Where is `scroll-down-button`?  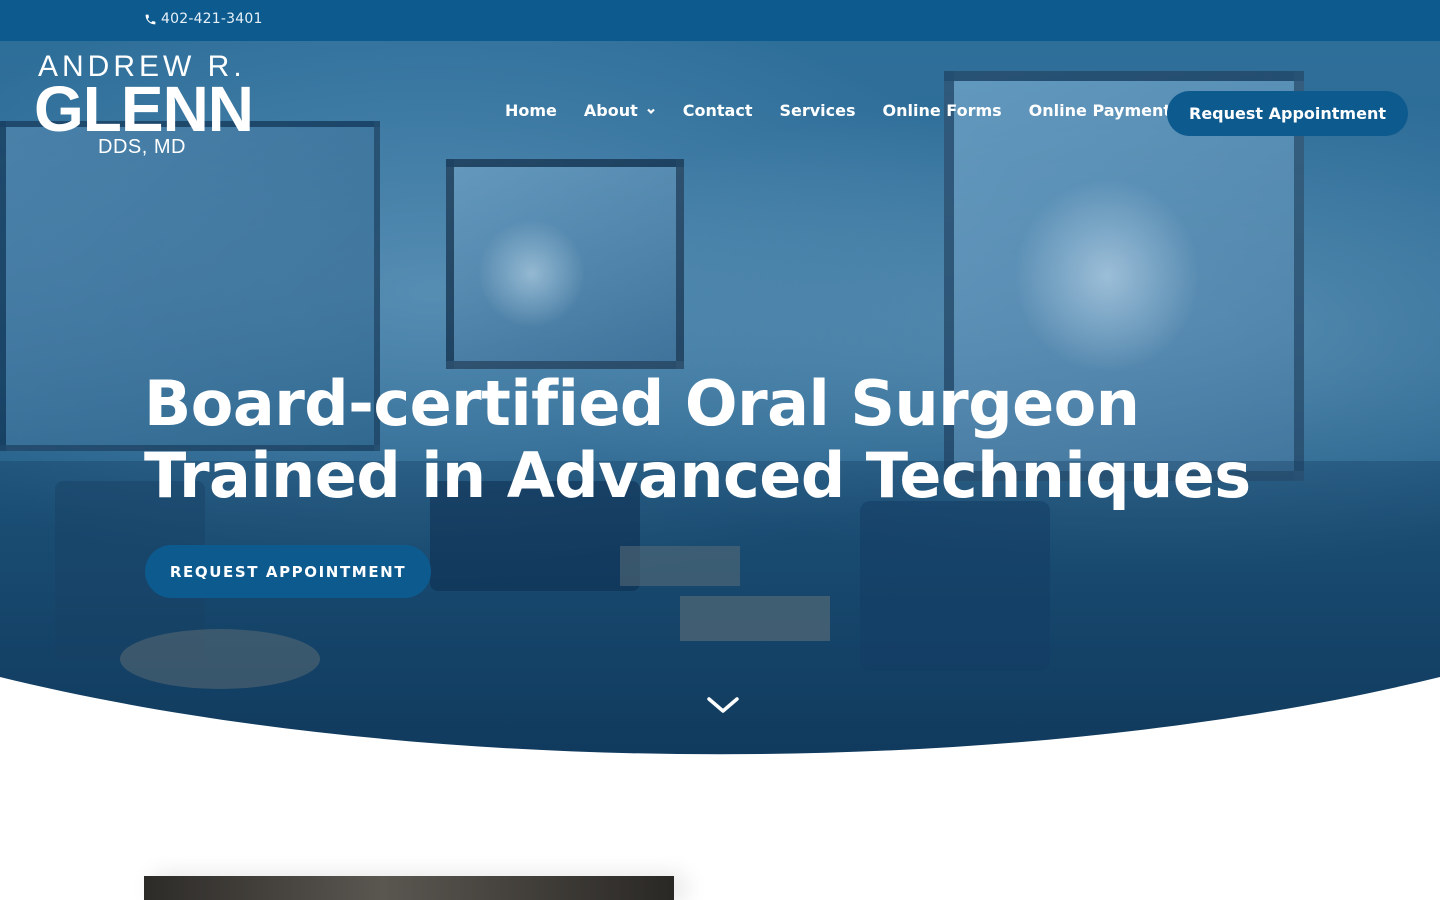 scroll-down-button is located at coordinates (723, 705).